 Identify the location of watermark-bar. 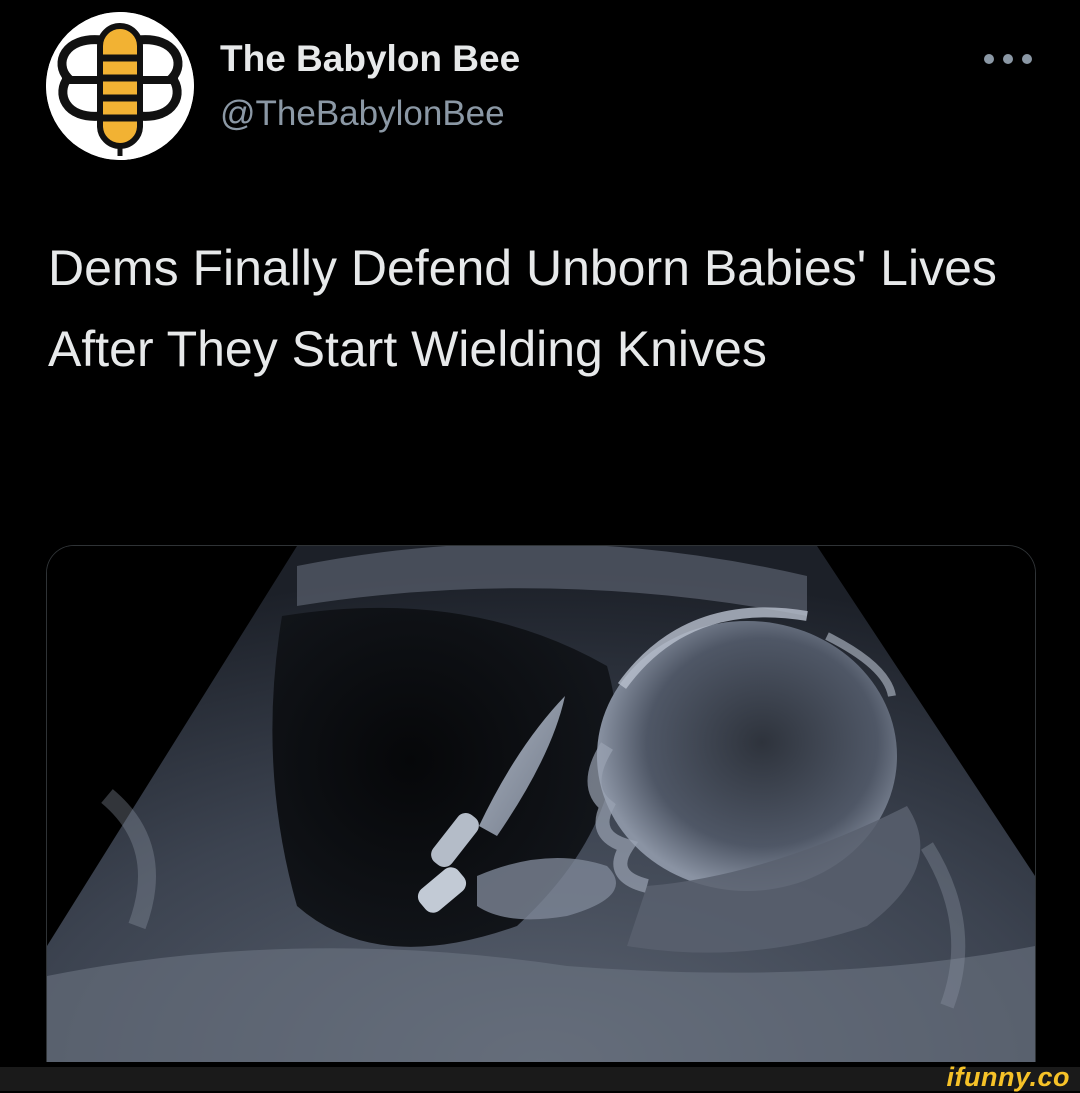
(540, 1079).